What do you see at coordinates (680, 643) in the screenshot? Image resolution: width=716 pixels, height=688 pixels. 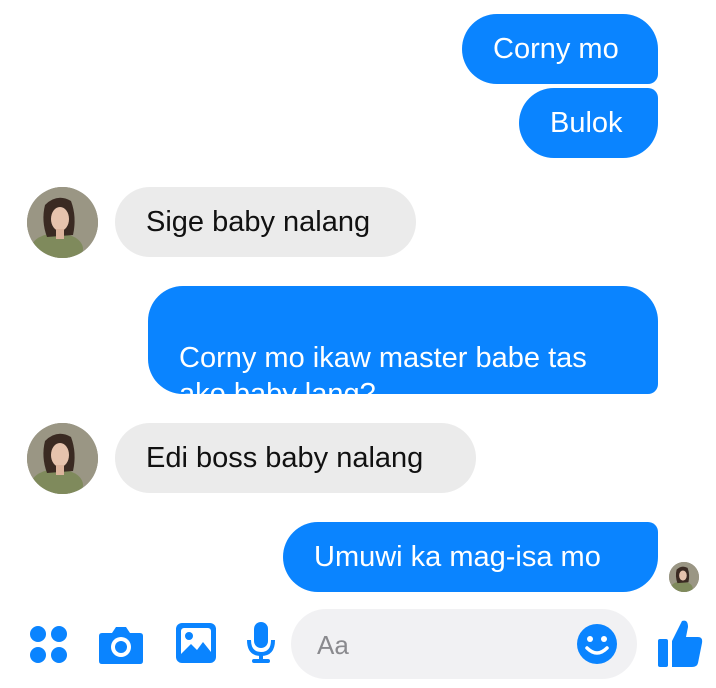 I see `like-thumbs-up-icon` at bounding box center [680, 643].